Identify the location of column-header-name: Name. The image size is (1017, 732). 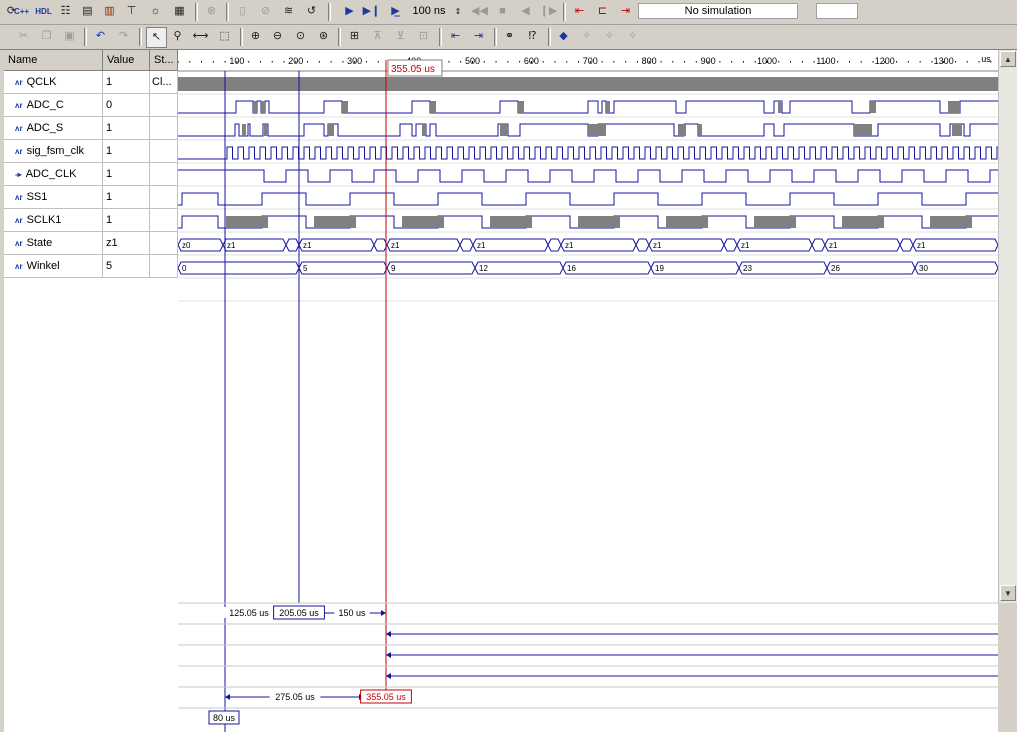
(53, 60).